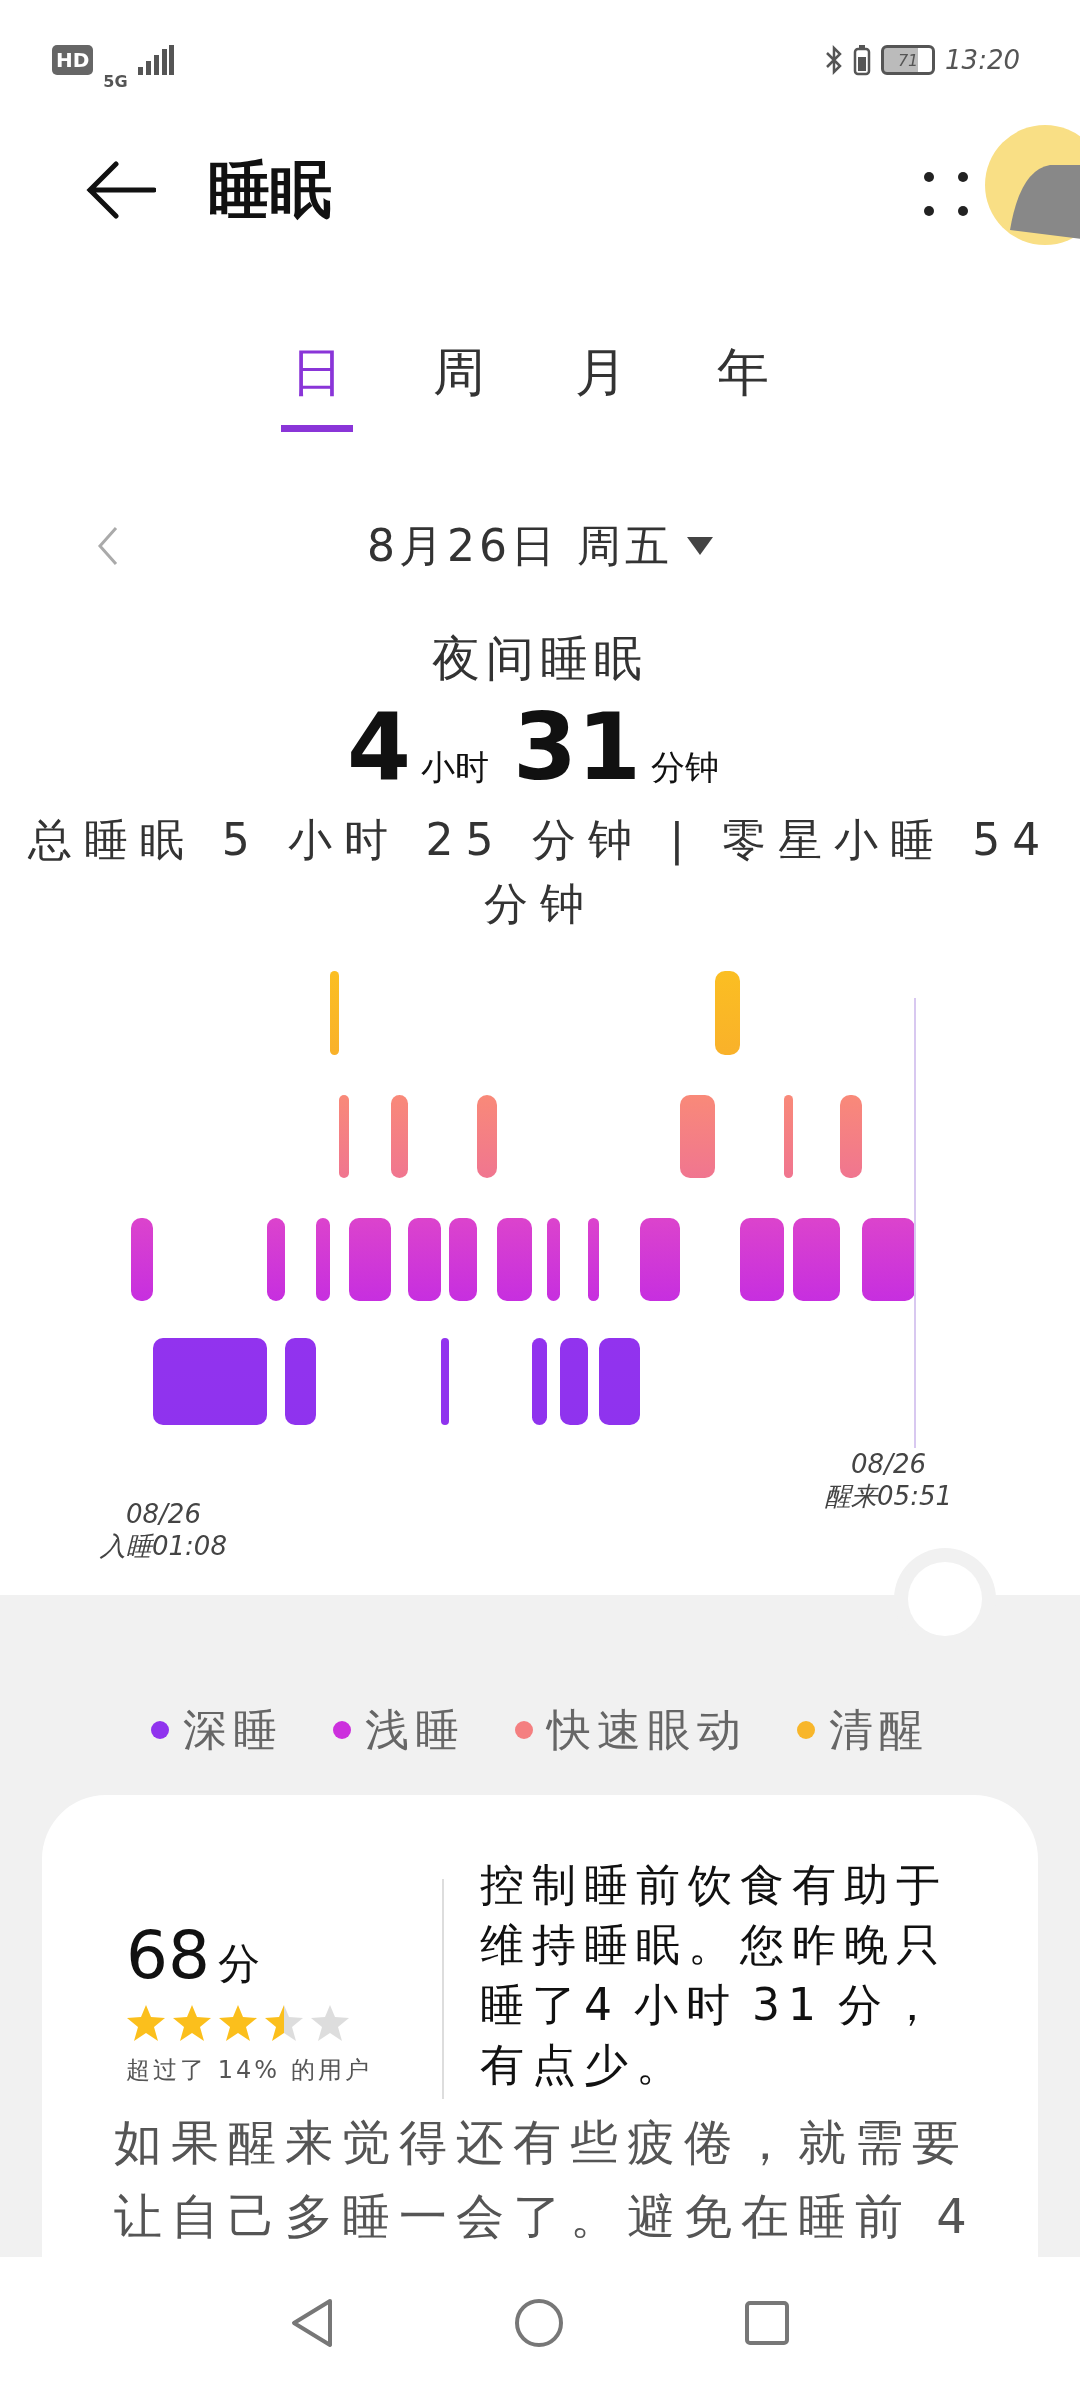  Describe the element at coordinates (700, 546) in the screenshot. I see `dropdown-icon` at that location.